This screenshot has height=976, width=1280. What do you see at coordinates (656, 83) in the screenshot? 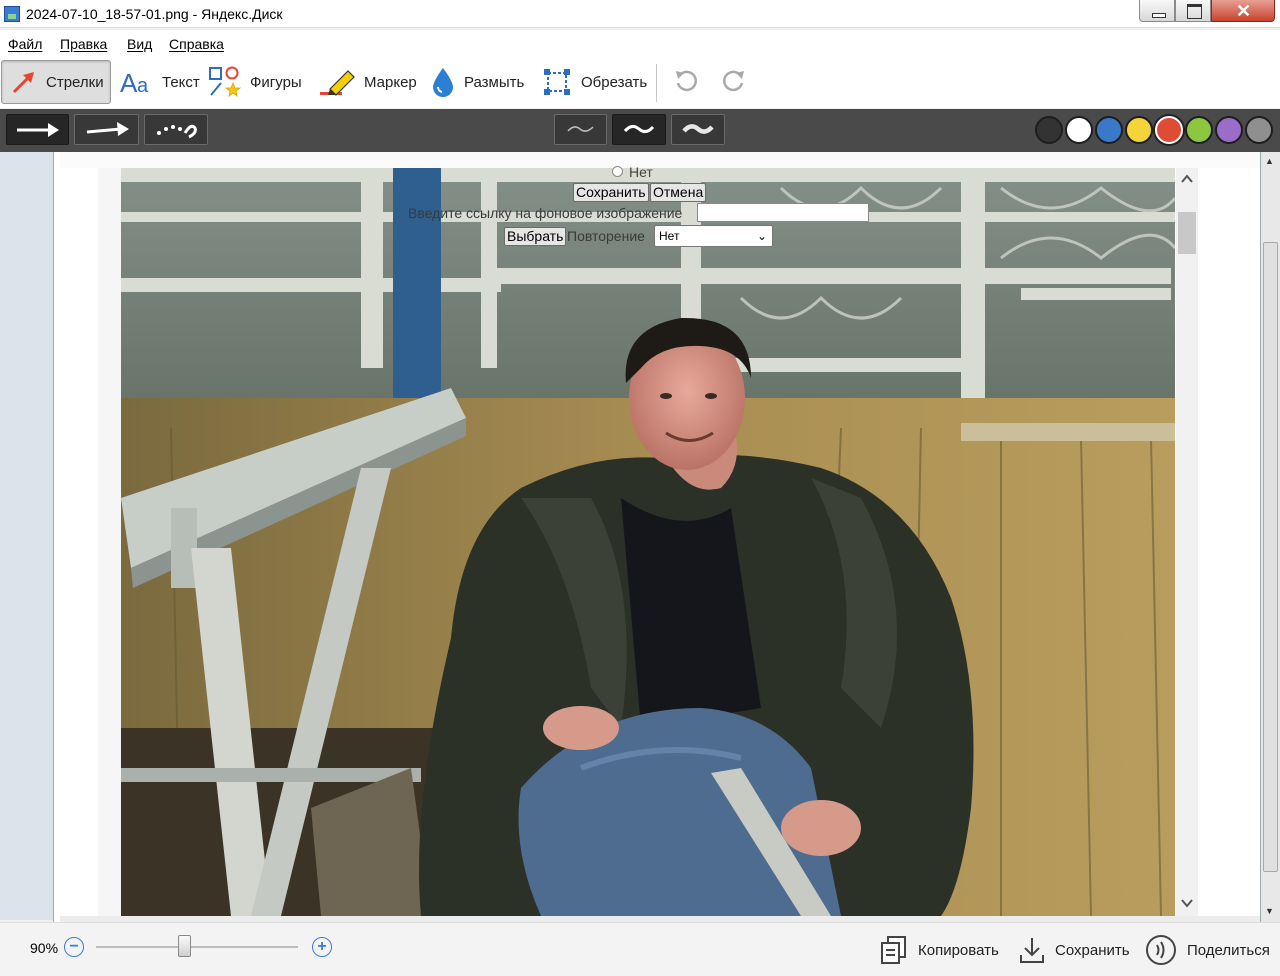
I see `toolbar-divider` at bounding box center [656, 83].